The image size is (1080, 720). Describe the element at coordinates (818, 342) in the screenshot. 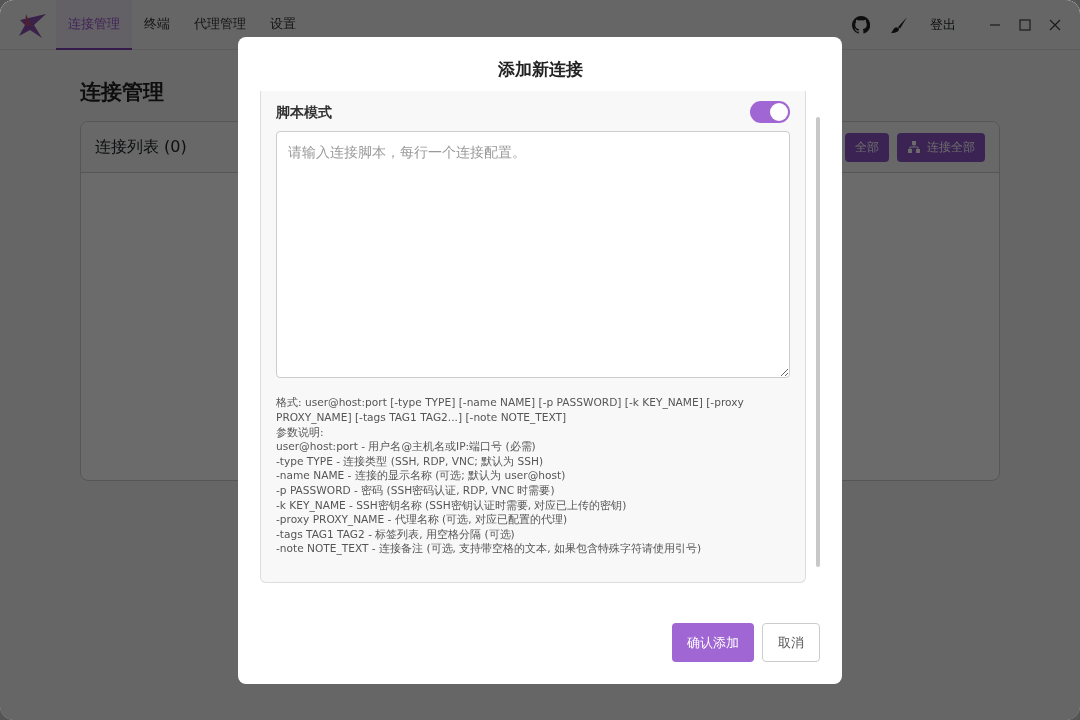

I see `scrollbar` at that location.